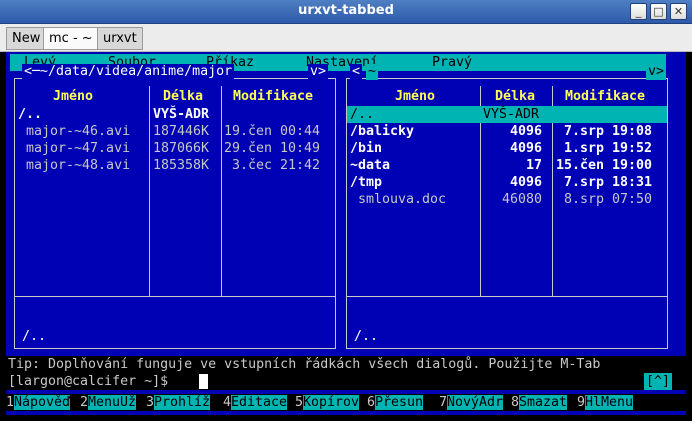 The image size is (692, 421). I want to click on shell-prompt: [largon@calcifer ~]$, so click(88, 381).